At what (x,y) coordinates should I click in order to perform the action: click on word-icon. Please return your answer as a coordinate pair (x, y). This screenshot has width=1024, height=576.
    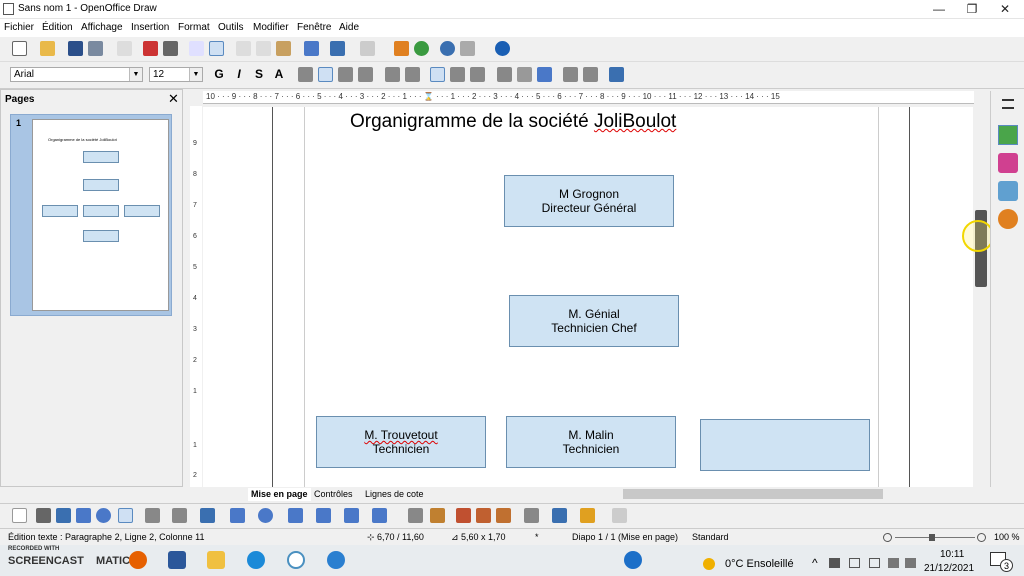
    Looking at the image, I should click on (177, 560).